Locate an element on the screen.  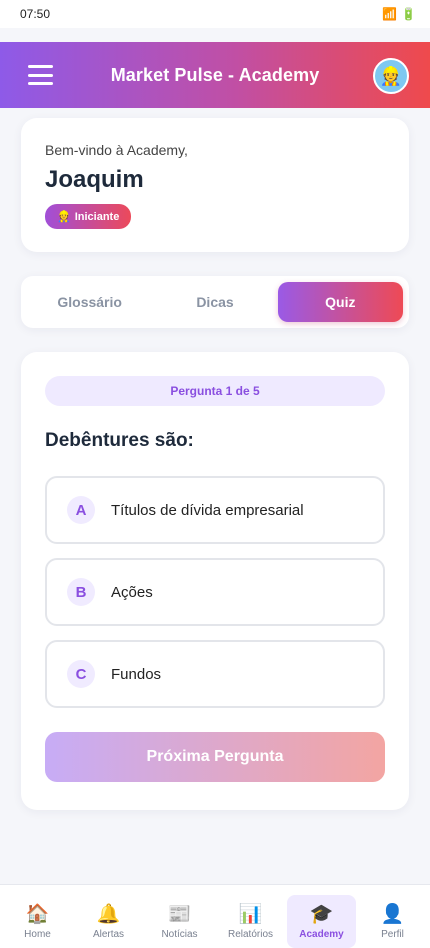
nav-item-noticias: 📰 Notícias is located at coordinates (179, 921).